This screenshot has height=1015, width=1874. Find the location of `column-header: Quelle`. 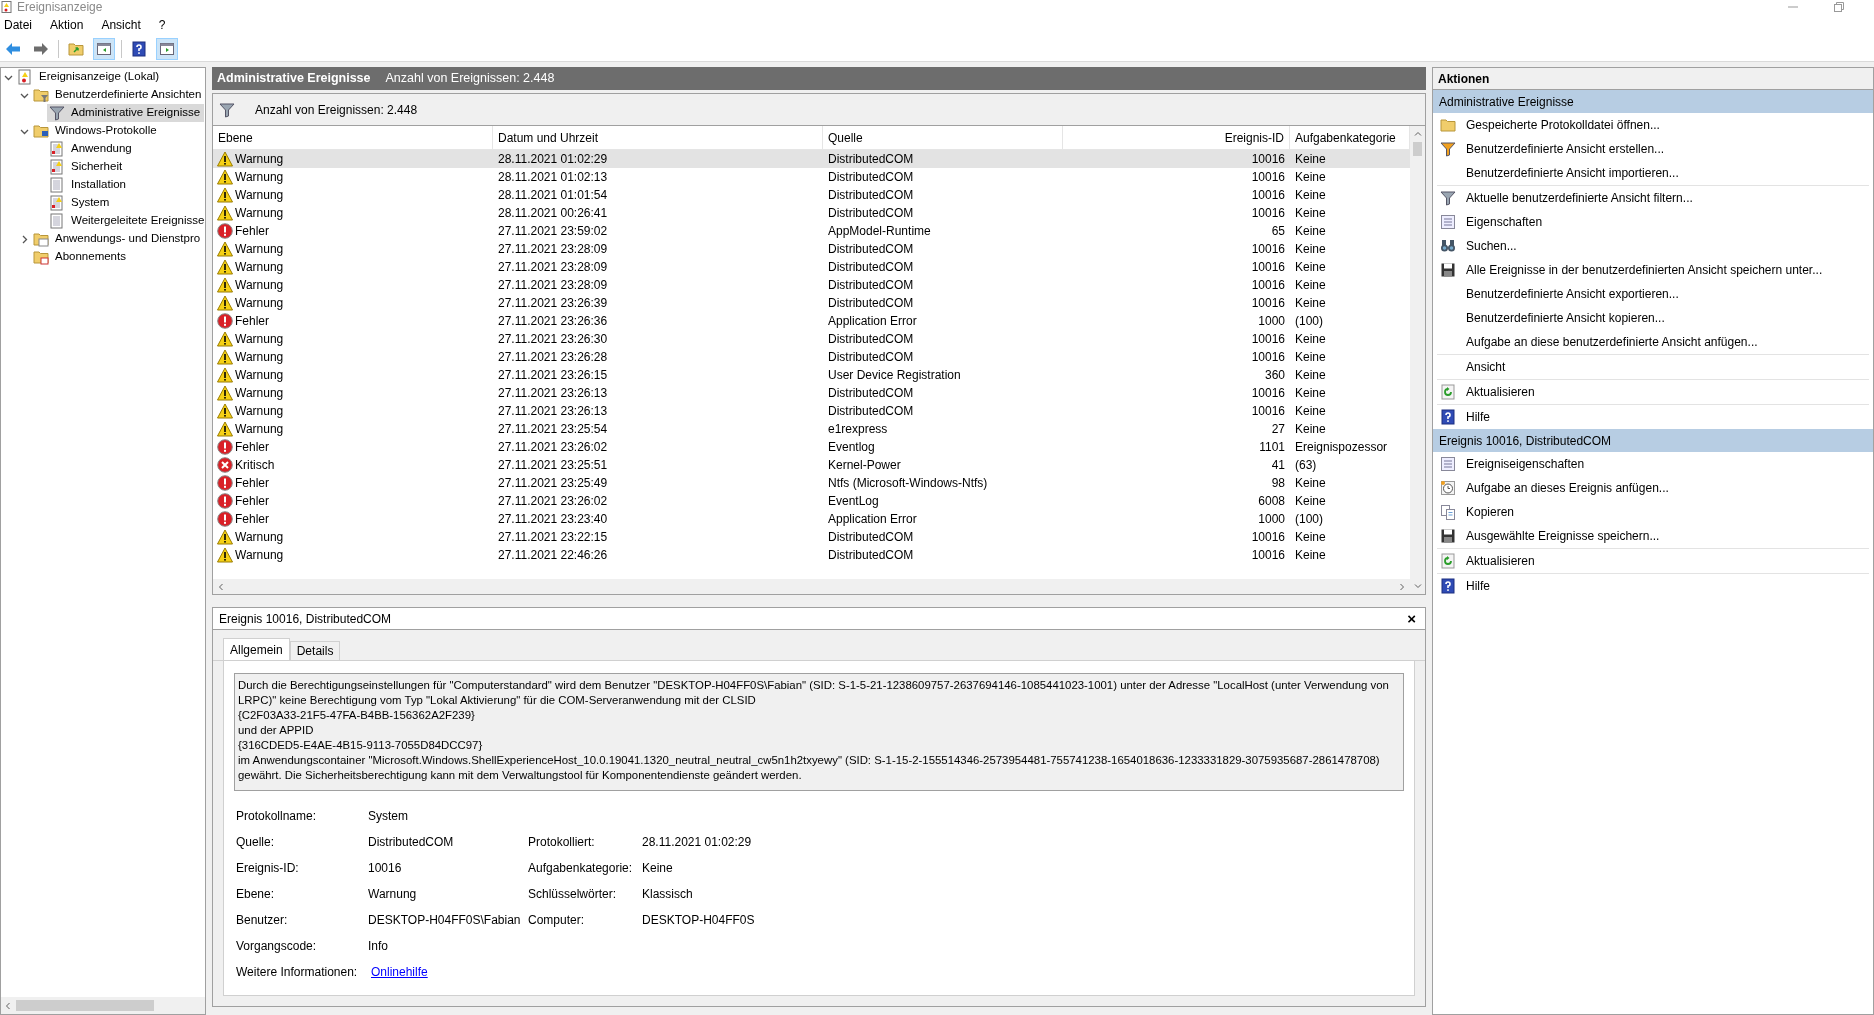

column-header: Quelle is located at coordinates (943, 137).